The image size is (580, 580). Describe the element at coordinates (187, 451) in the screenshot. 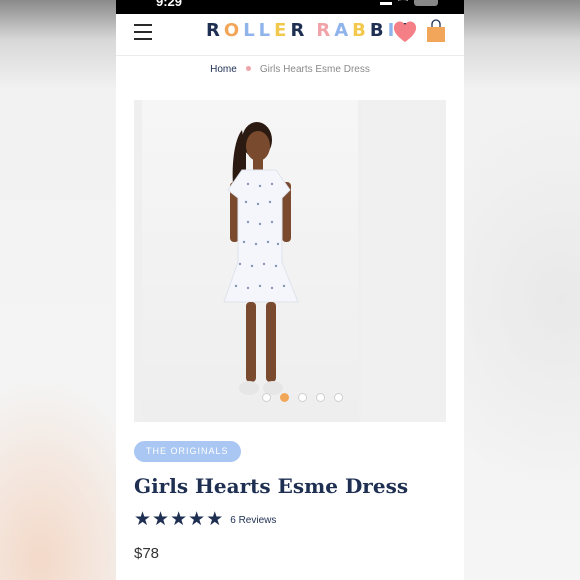

I see `collection-badge: THE ORIGINALS` at that location.